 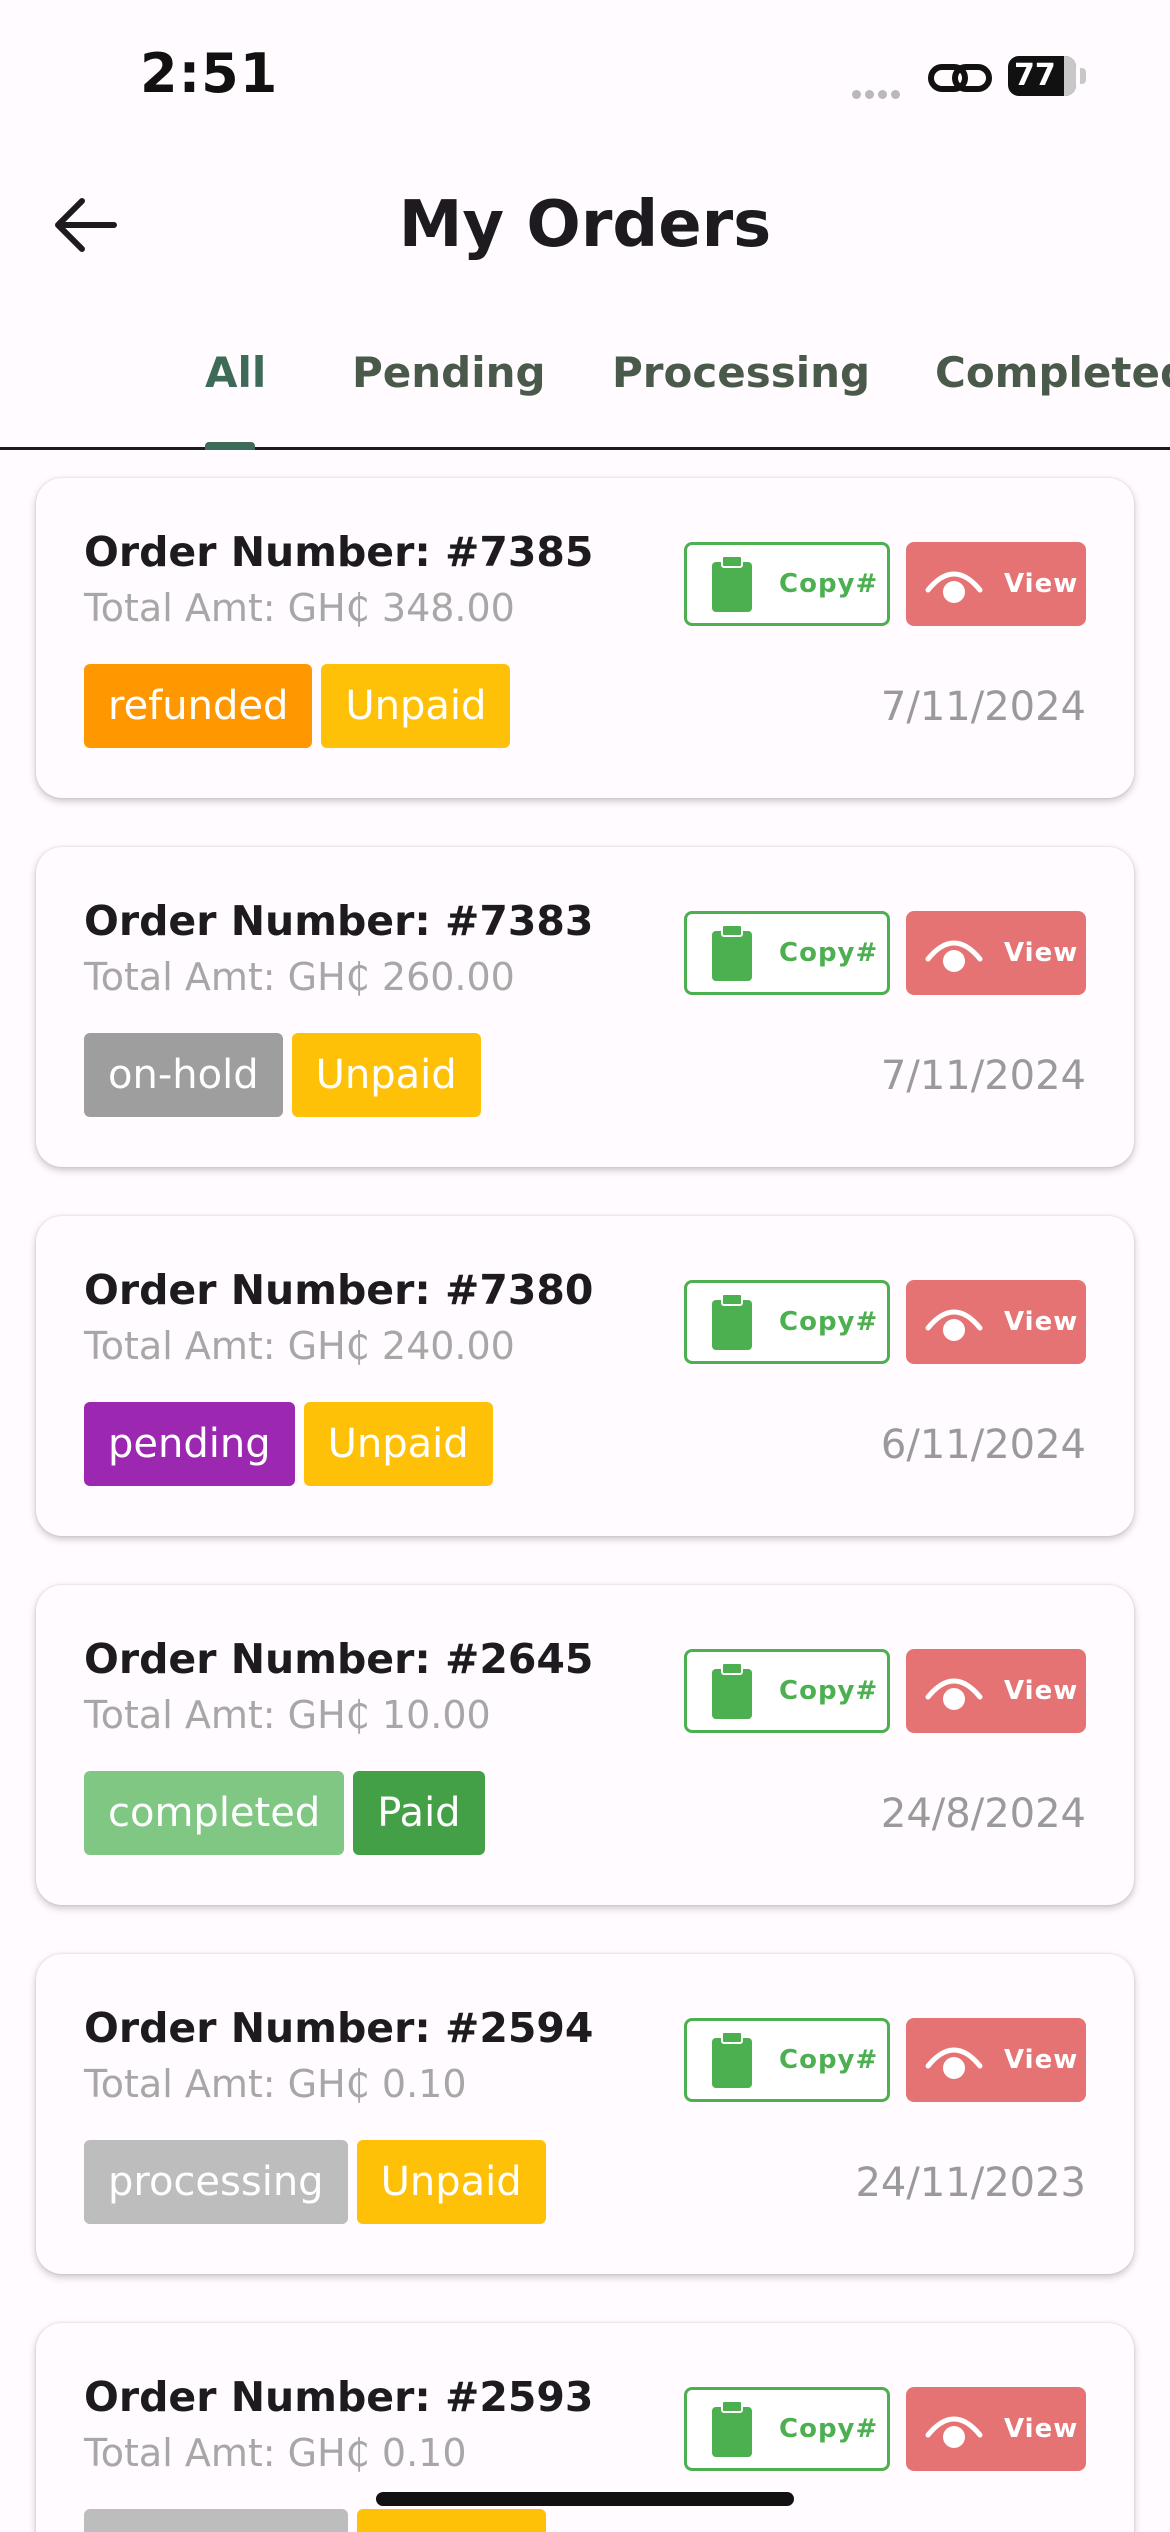 I want to click on status-bar: 2:51 77, so click(x=585, y=75).